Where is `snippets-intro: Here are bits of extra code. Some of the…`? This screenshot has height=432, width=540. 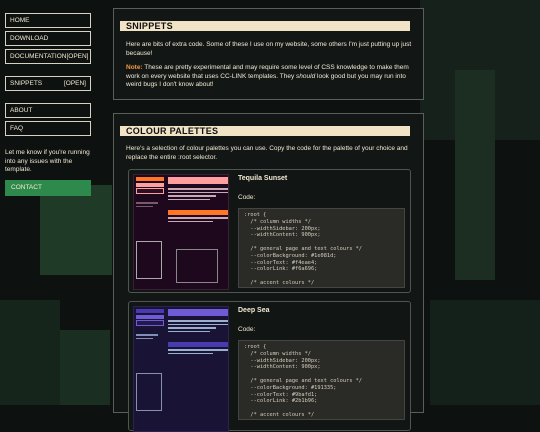 snippets-intro: Here are bits of extra code. Some of the… is located at coordinates (269, 49).